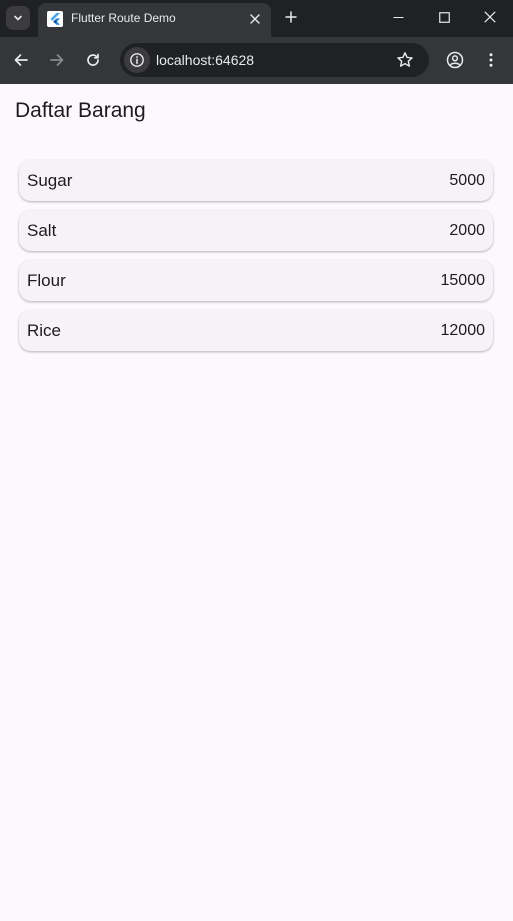  I want to click on site-info-button, so click(137, 60).